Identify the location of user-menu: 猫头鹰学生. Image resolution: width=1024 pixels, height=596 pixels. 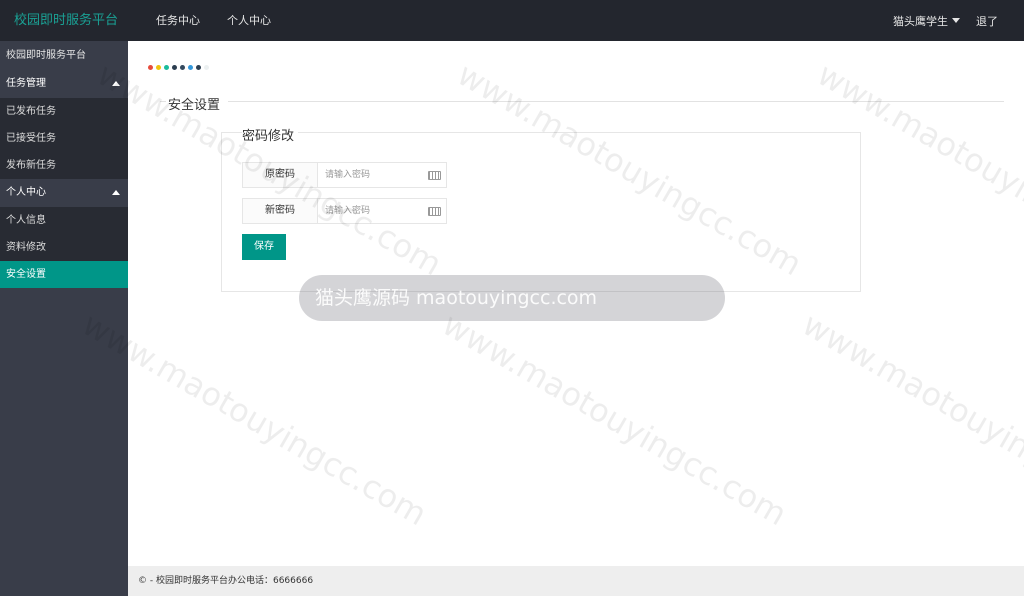
(920, 21).